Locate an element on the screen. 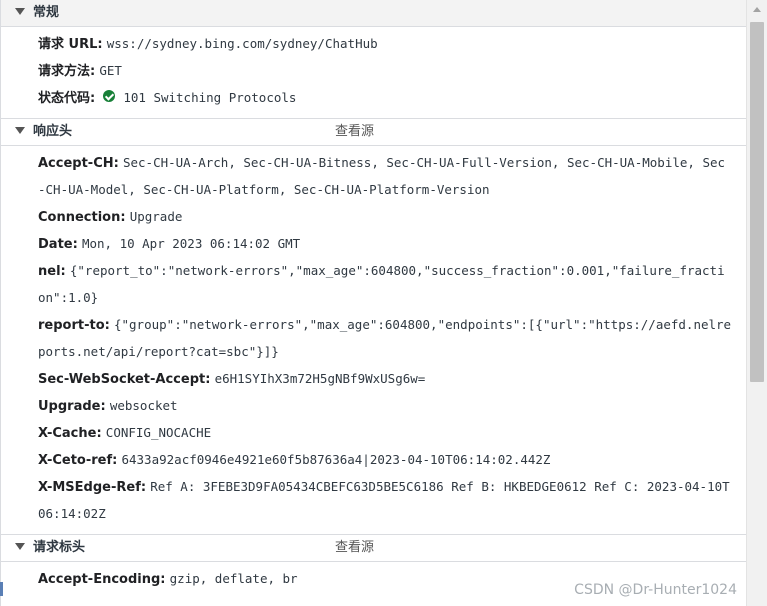 This screenshot has width=767, height=606. header-value: Mon, 10 Apr 2023 06:14:02 GMT is located at coordinates (191, 243).